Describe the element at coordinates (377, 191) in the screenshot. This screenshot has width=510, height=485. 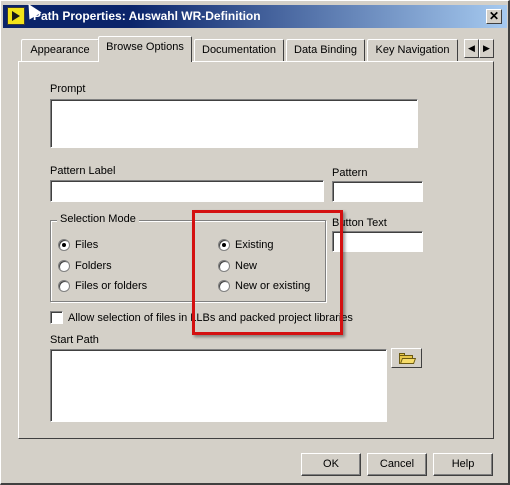
I see `pattern-input` at that location.